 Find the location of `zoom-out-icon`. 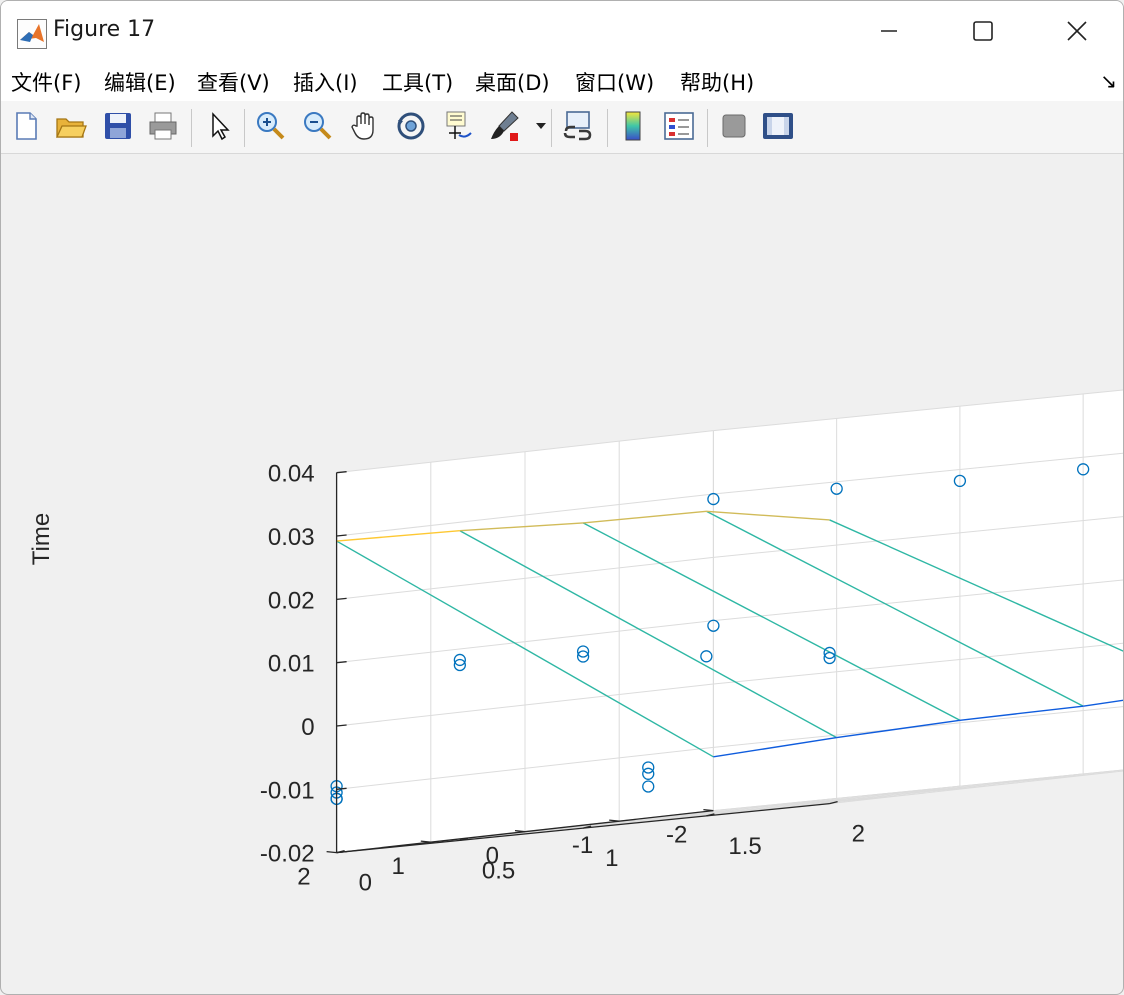

zoom-out-icon is located at coordinates (318, 126).